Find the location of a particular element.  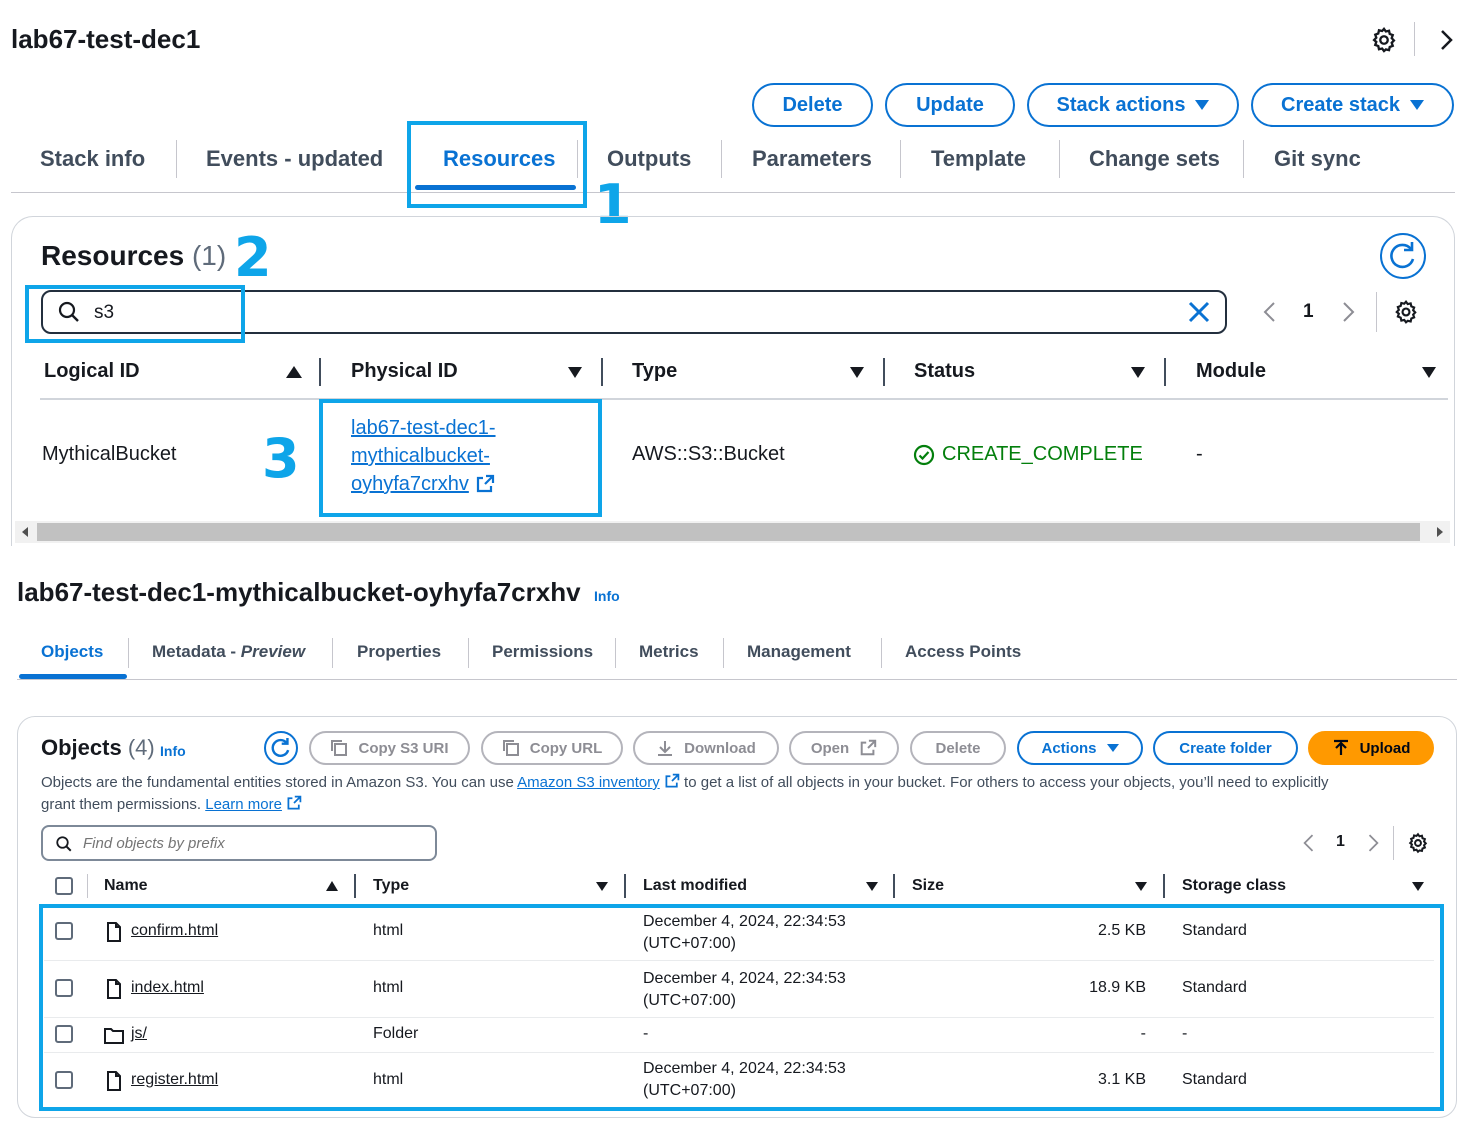

refresh-objects-button is located at coordinates (281, 748).